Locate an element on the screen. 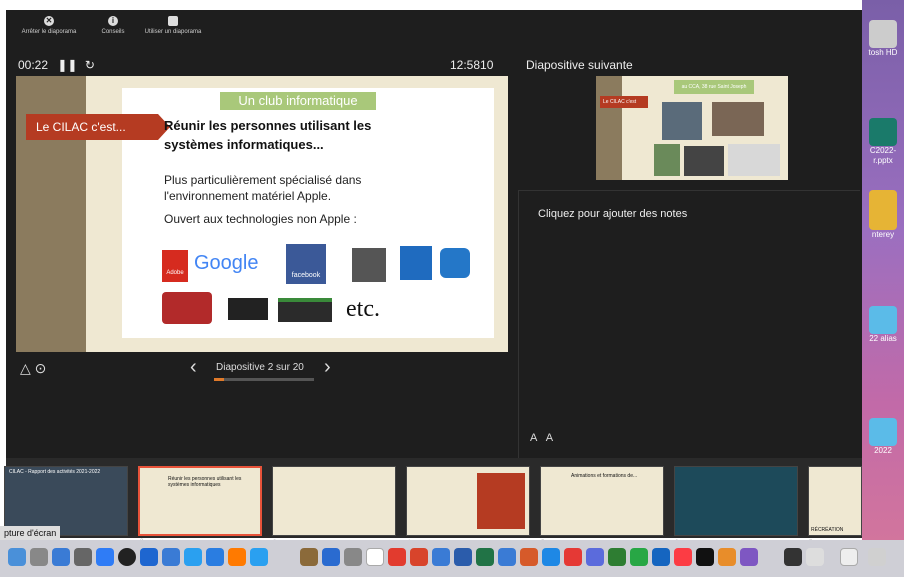 The width and height of the screenshot is (904, 577). slide-progress-fill is located at coordinates (219, 379).